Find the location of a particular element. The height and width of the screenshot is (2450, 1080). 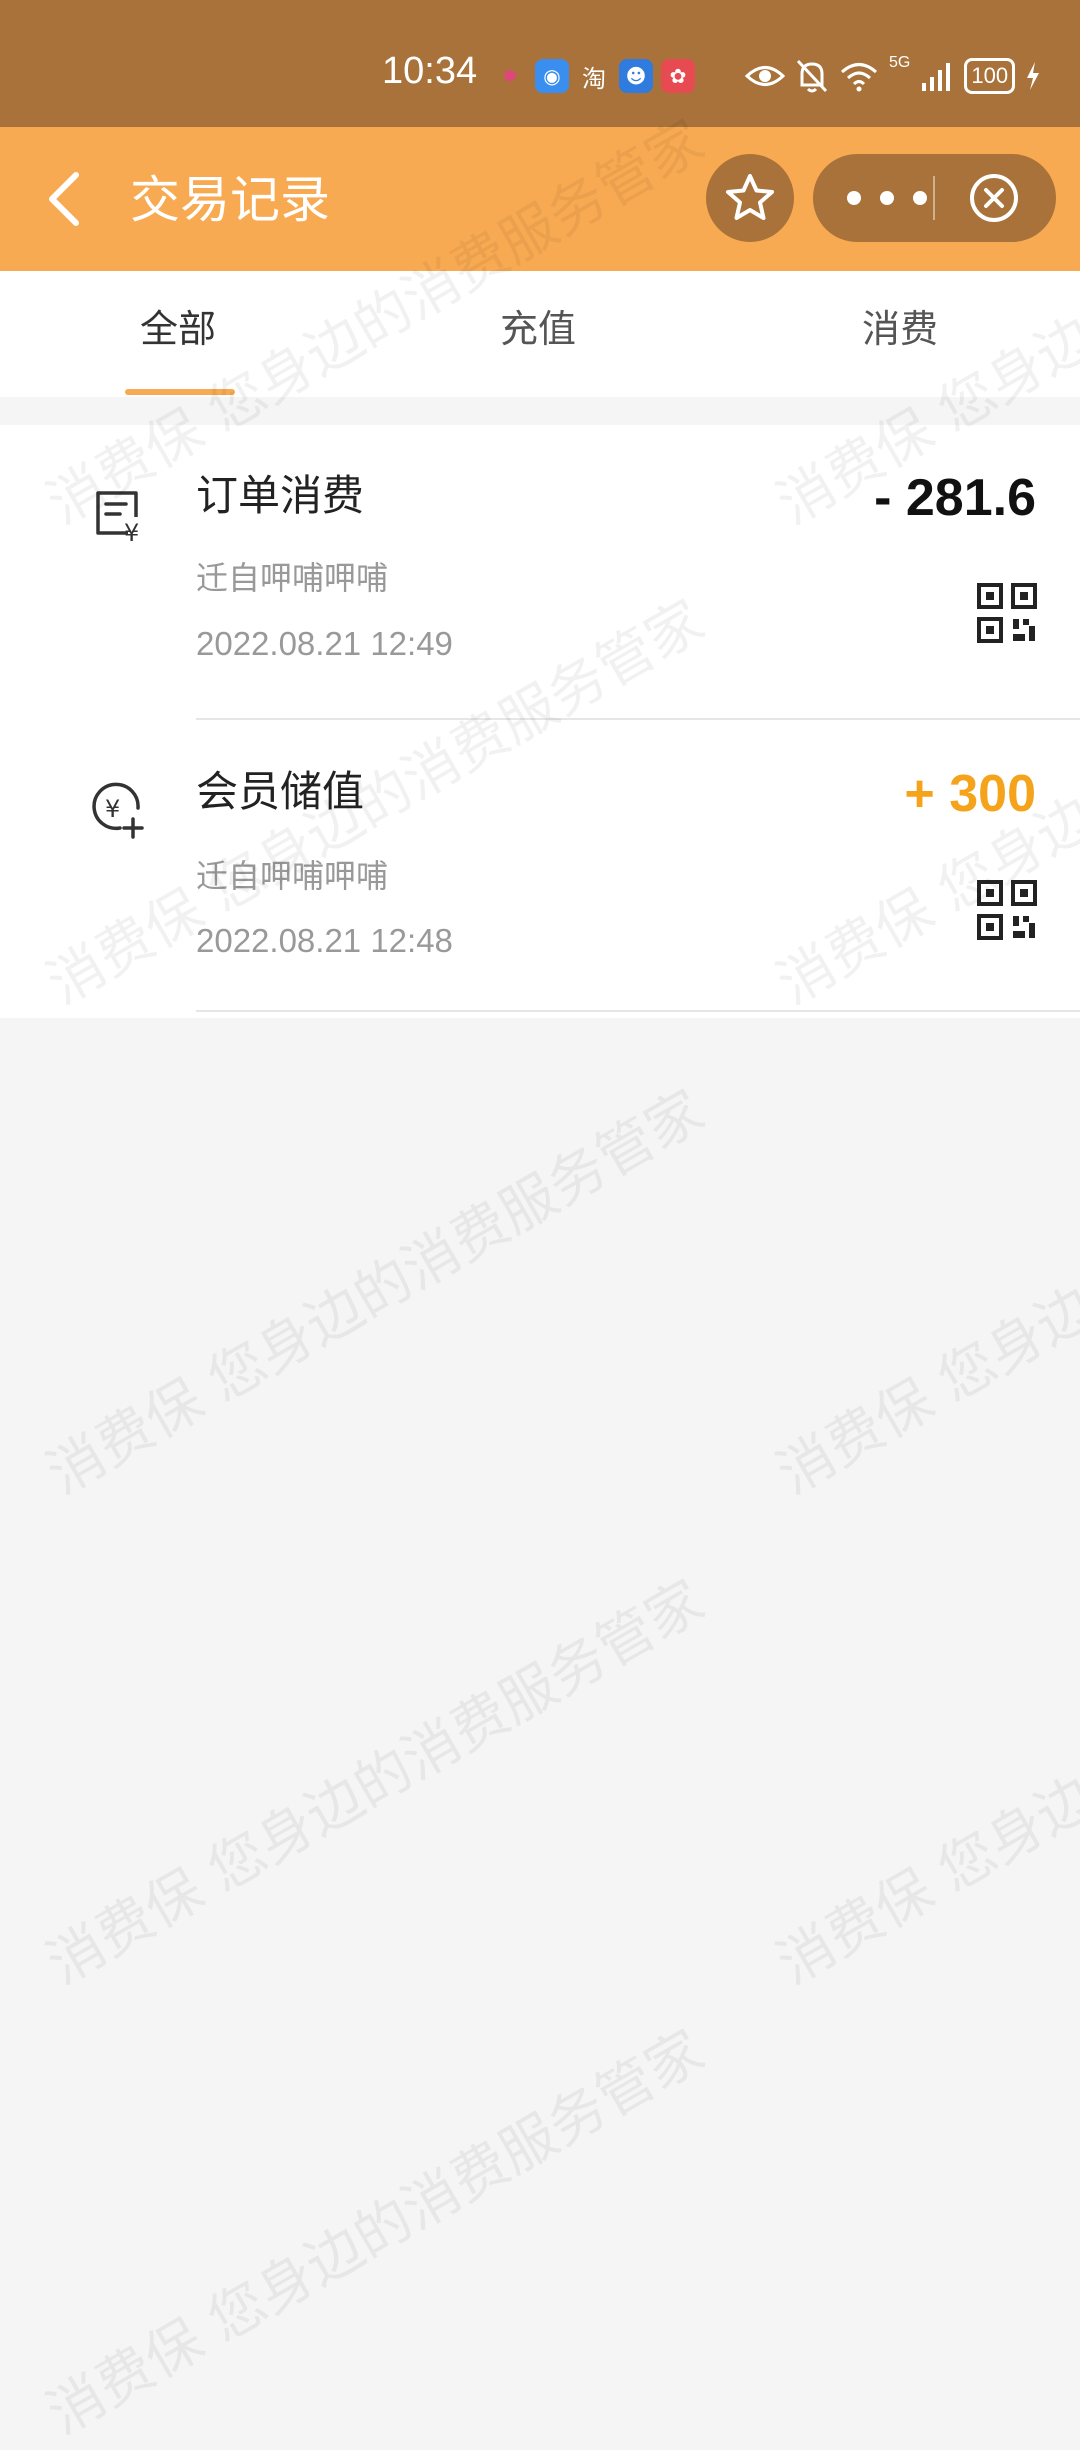

transaction-amount: - 281.6 is located at coordinates (955, 498).